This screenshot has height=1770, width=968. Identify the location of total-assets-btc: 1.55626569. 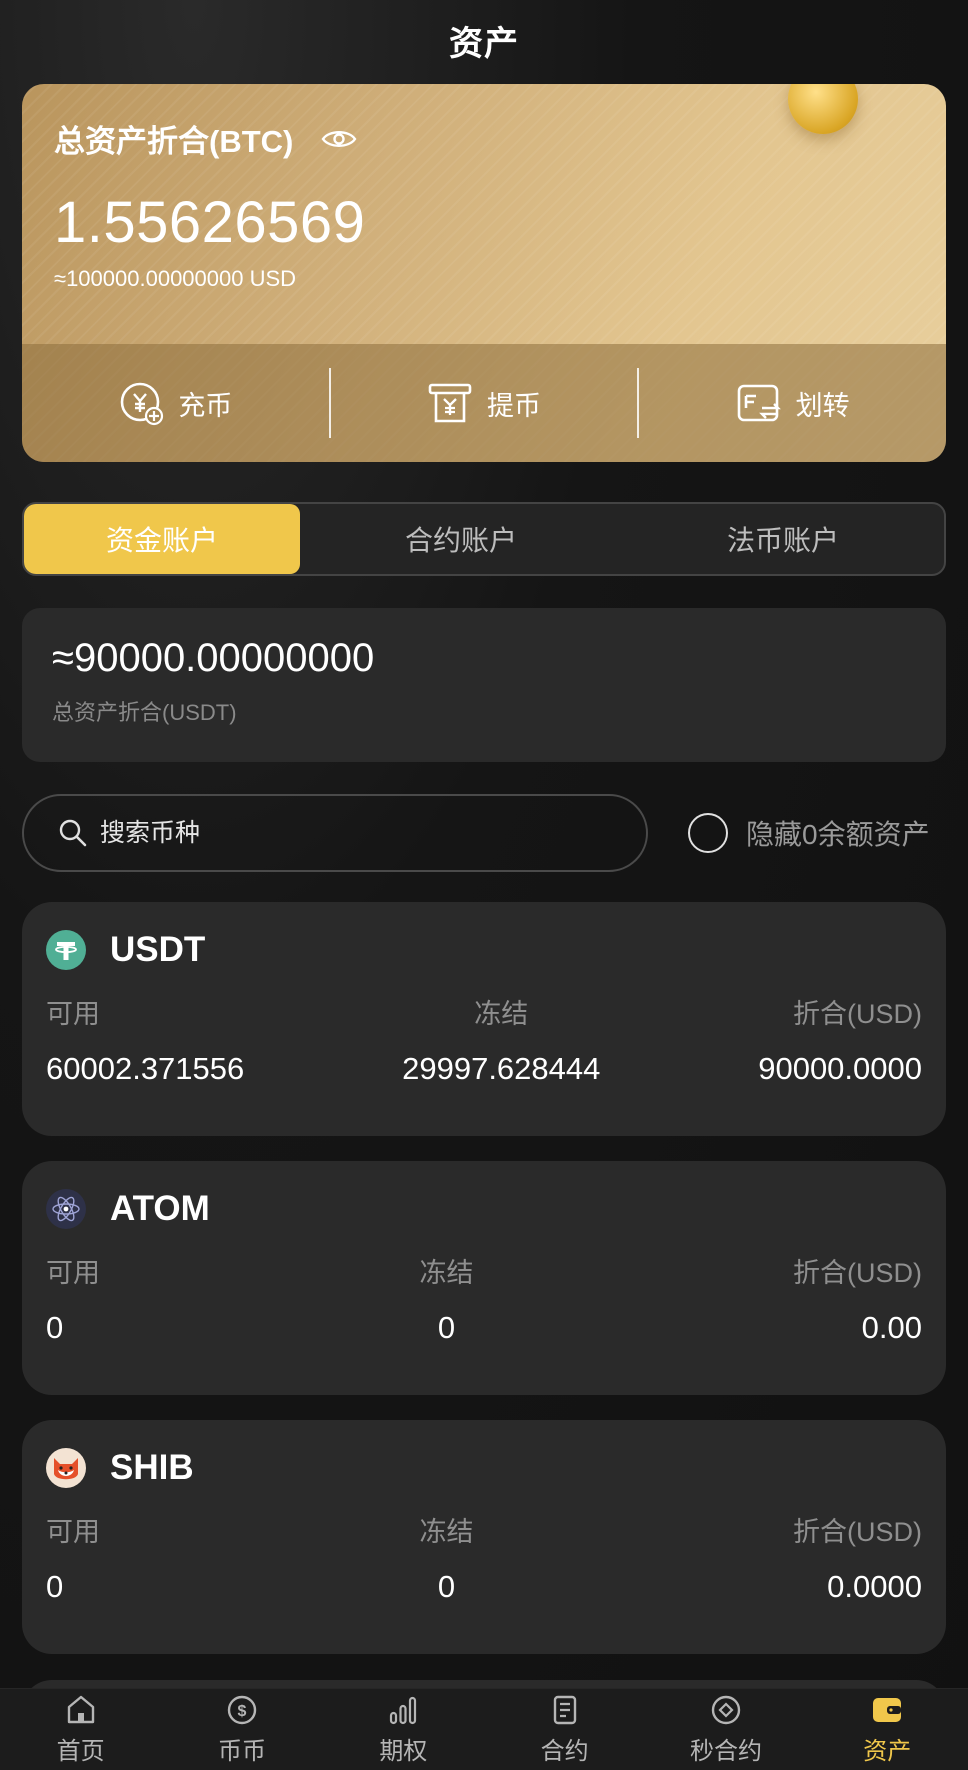
(210, 222).